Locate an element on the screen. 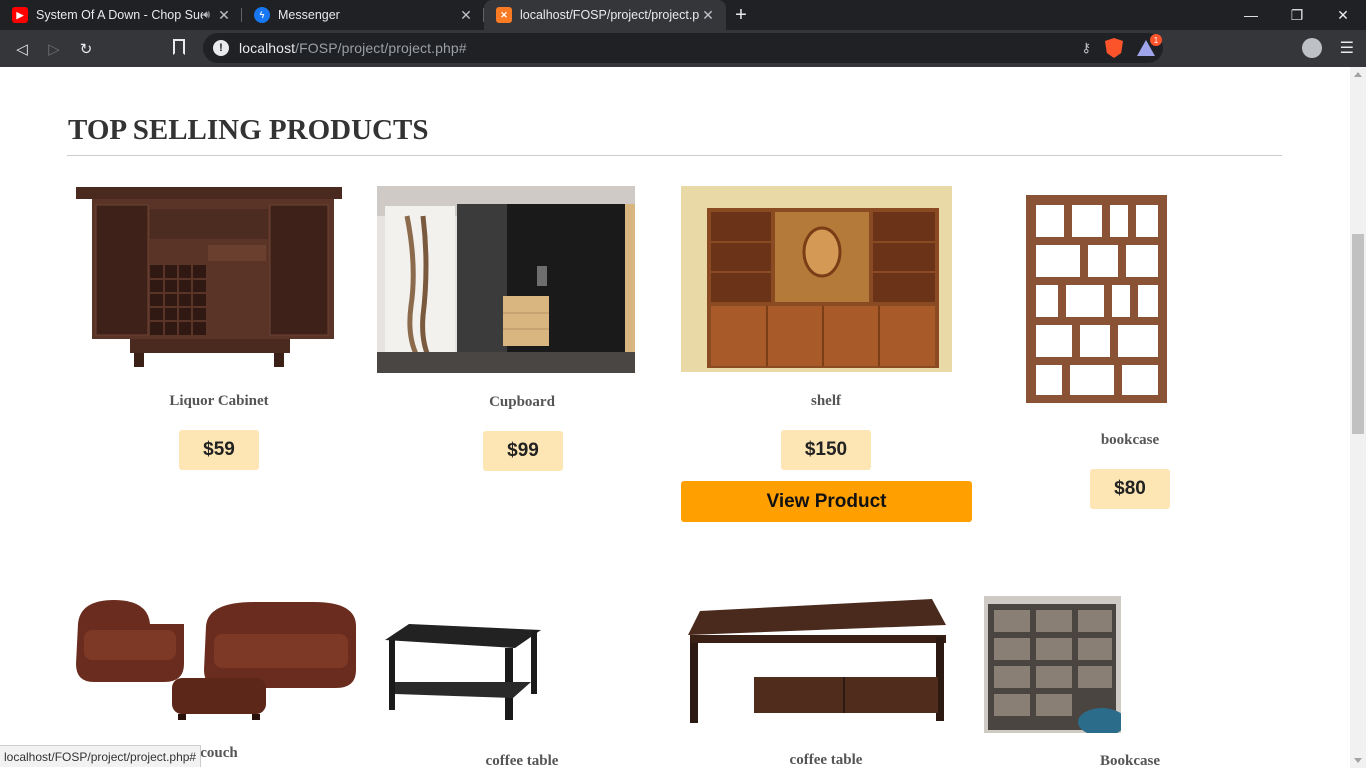  tab-title: System Of A Down - Chop Sue is located at coordinates (120, 15).